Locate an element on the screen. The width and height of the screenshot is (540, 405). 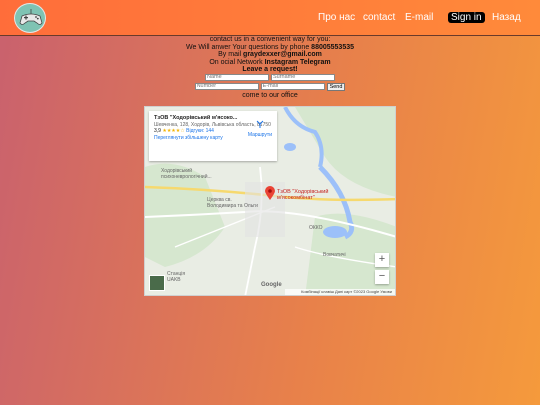
rating-stars-icon: ★★★★☆ is located at coordinates (173, 131).